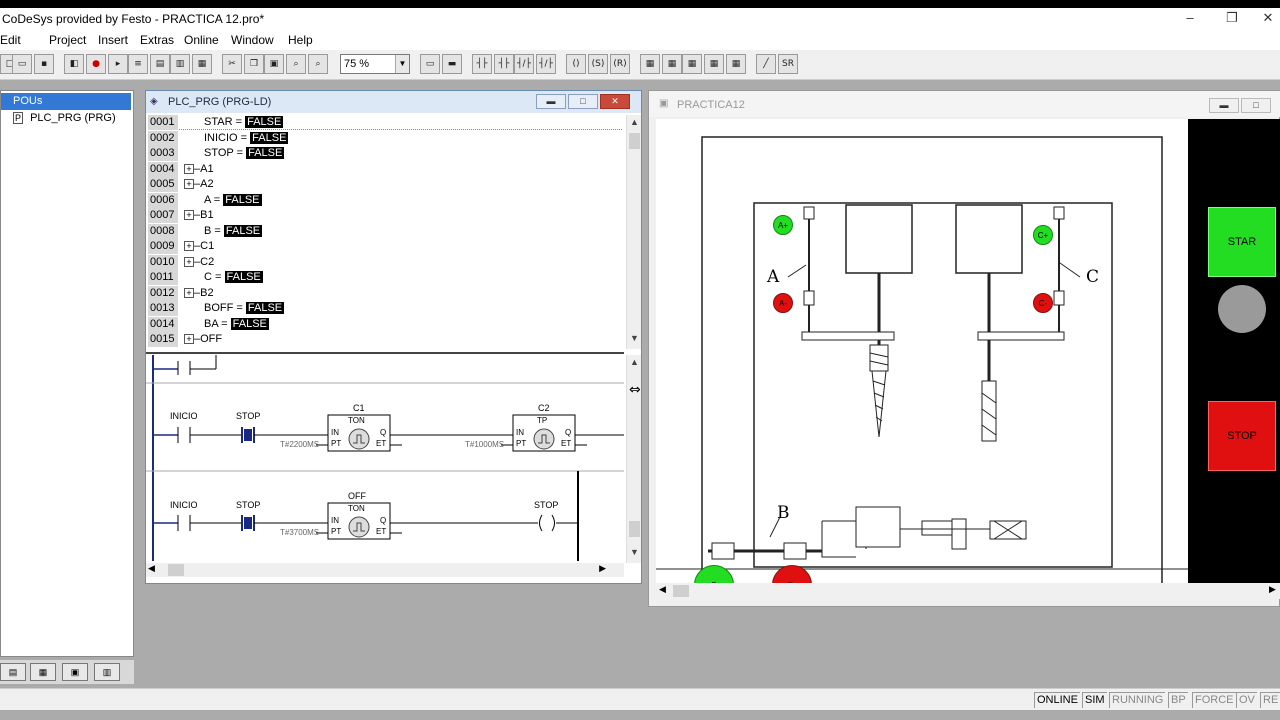 The width and height of the screenshot is (1280, 720). What do you see at coordinates (113, 40) in the screenshot?
I see `menu-insert: Insert` at bounding box center [113, 40].